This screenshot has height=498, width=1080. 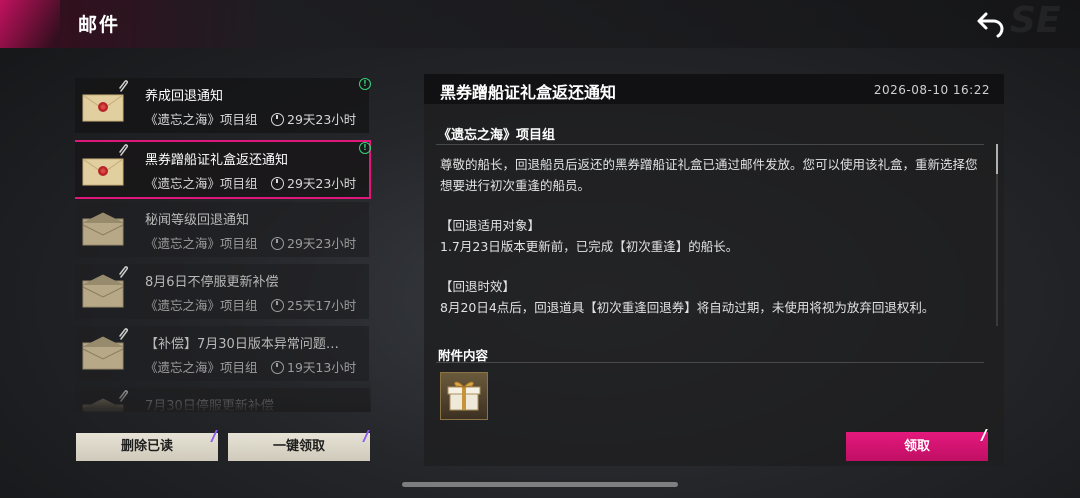 I want to click on mail-title: 秘闻等级回退通知, so click(x=197, y=220).